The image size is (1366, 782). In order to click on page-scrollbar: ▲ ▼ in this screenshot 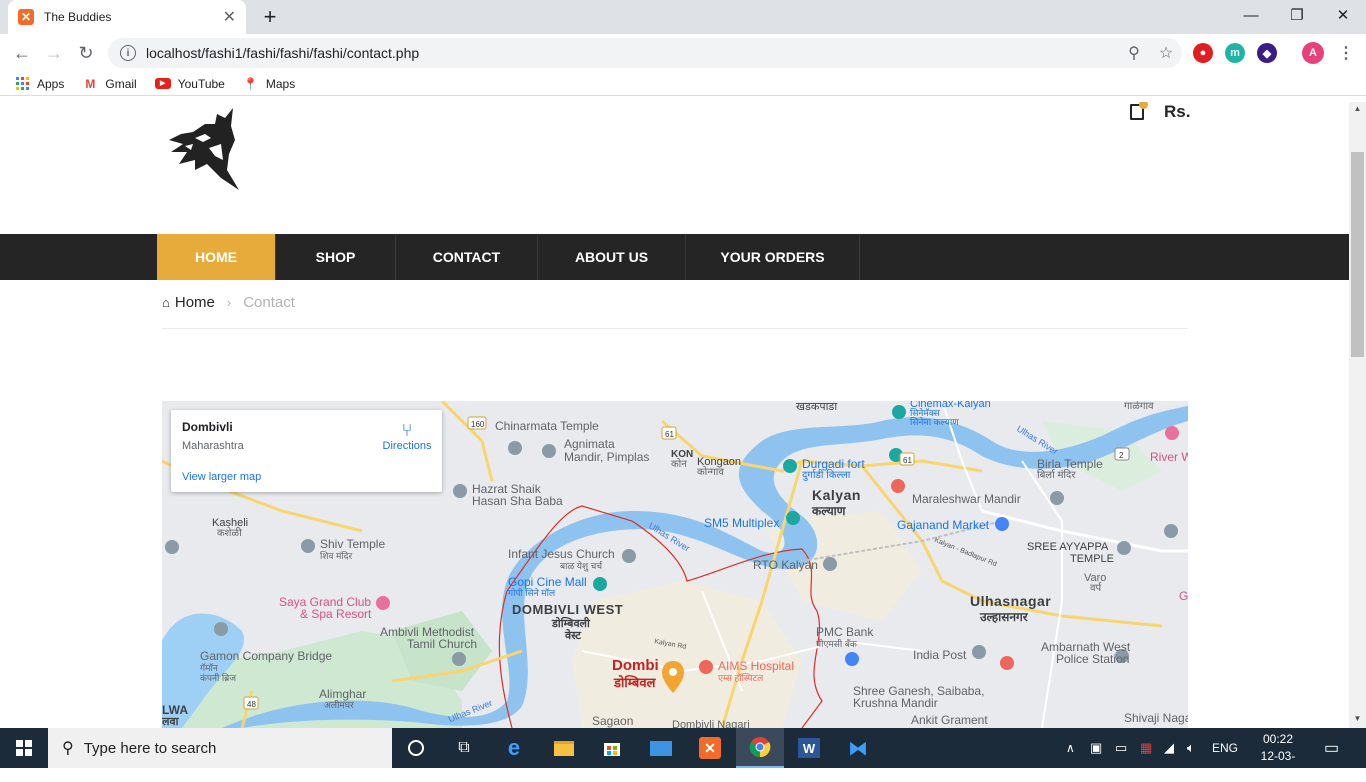, I will do `click(1357, 415)`.